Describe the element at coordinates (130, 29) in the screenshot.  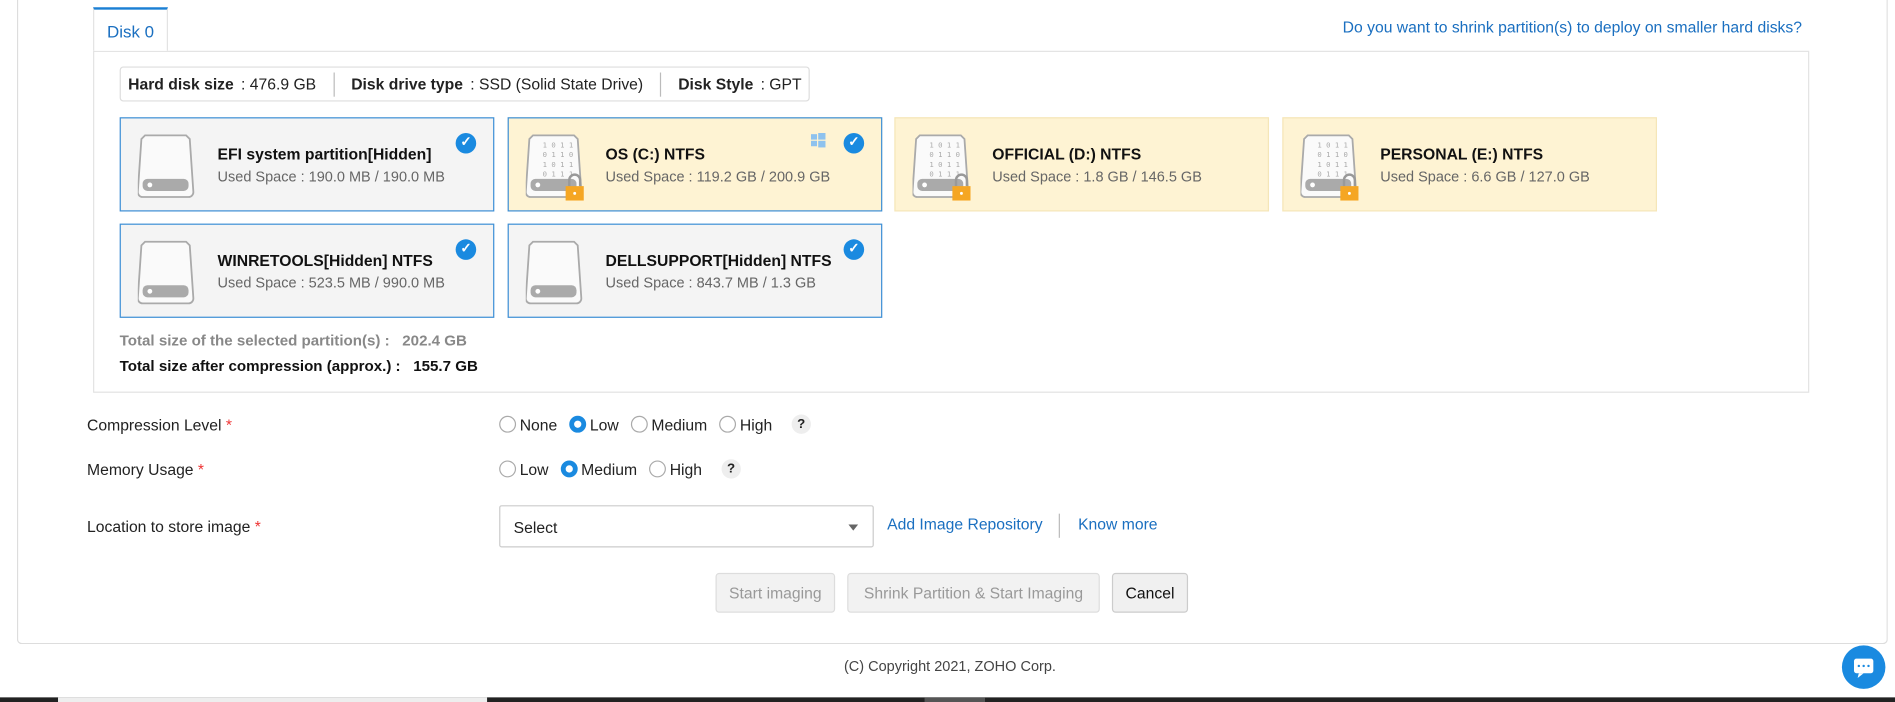
I see `tab-disk-0: Disk 0` at that location.